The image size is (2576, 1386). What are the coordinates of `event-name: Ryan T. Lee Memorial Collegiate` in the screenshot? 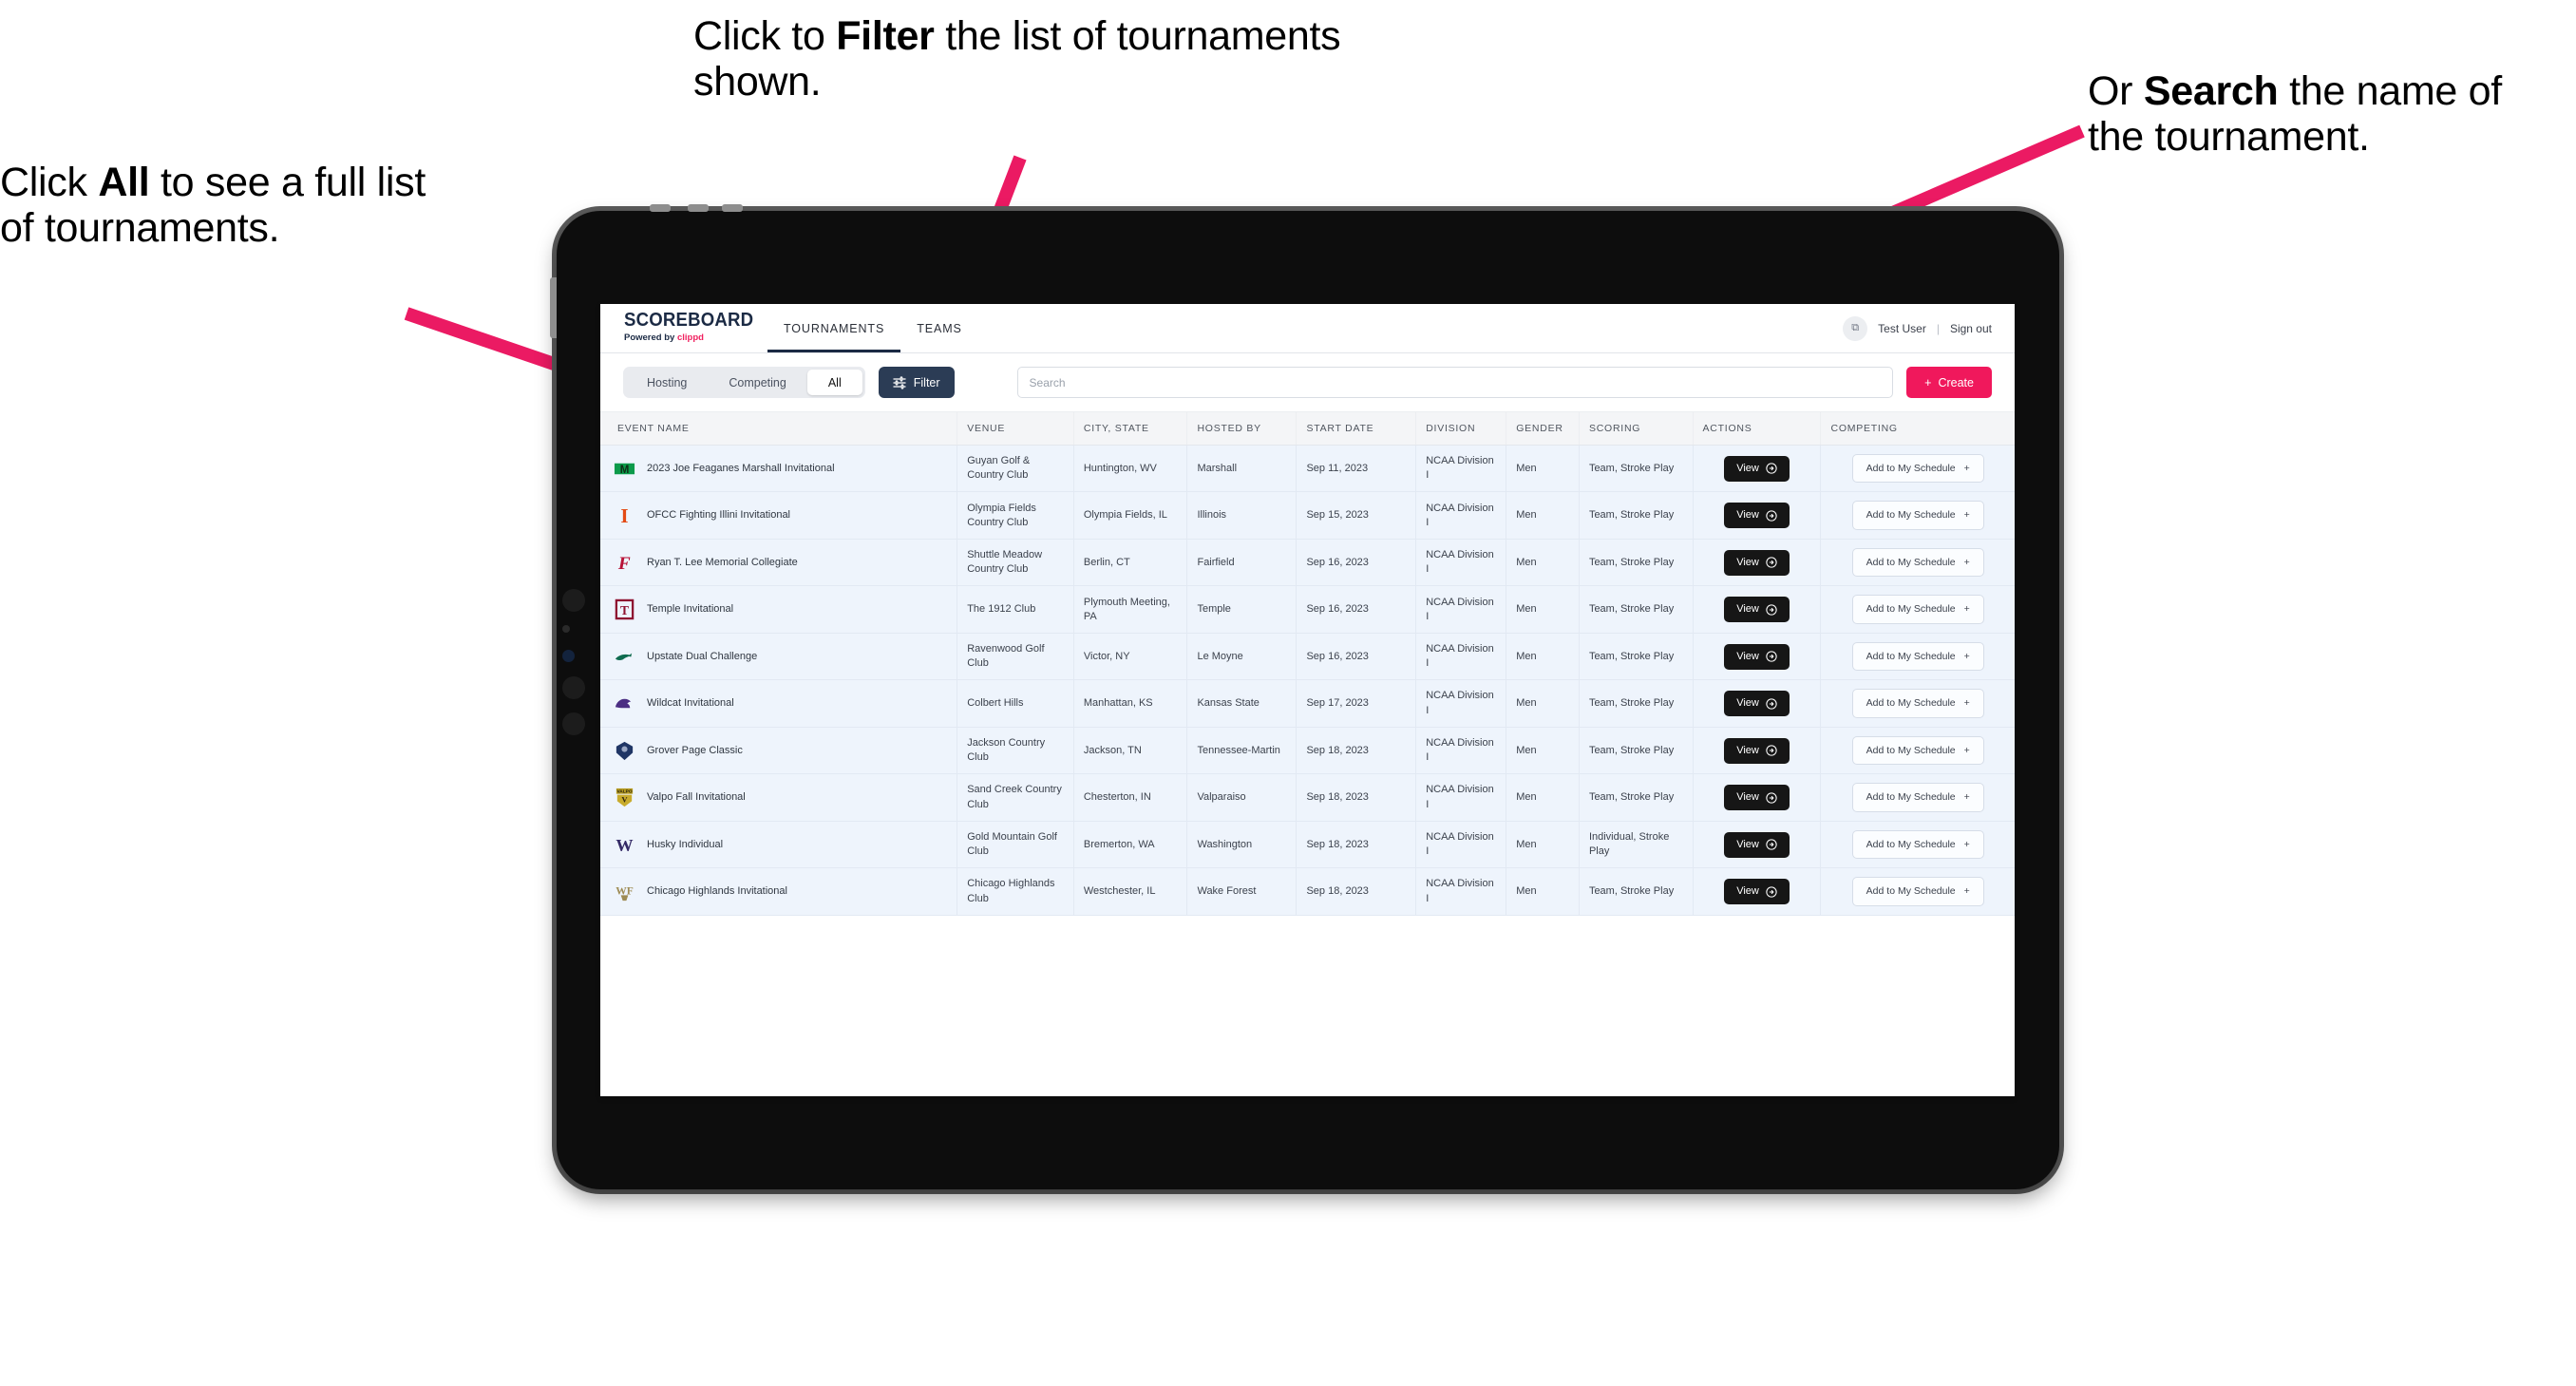 It's located at (722, 562).